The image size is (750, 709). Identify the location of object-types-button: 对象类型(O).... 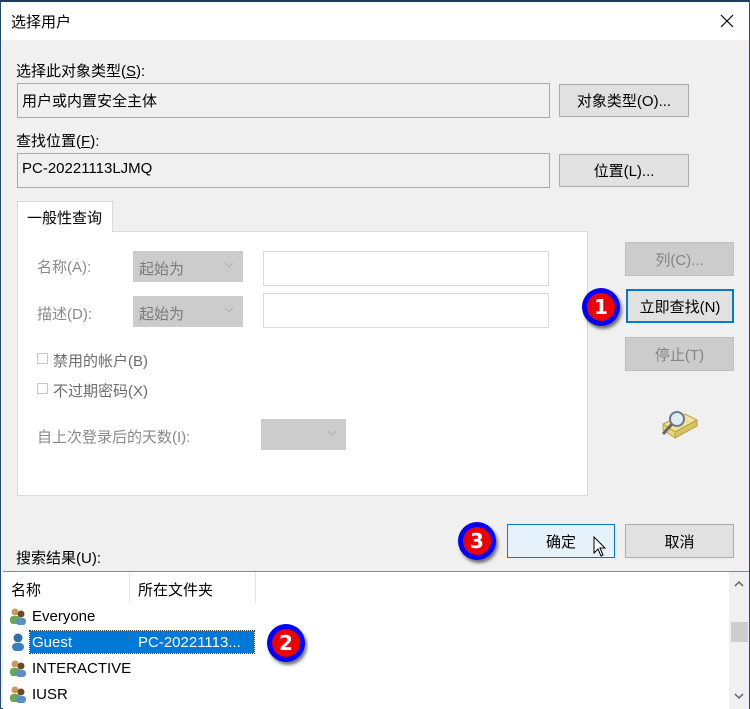
(624, 100).